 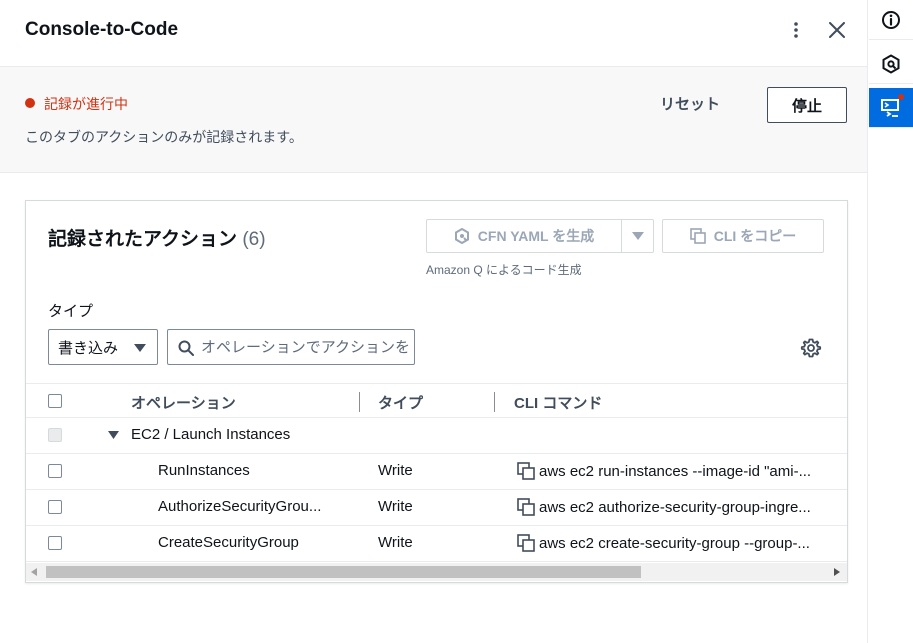 I want to click on recording-badge-icon, so click(x=901, y=97).